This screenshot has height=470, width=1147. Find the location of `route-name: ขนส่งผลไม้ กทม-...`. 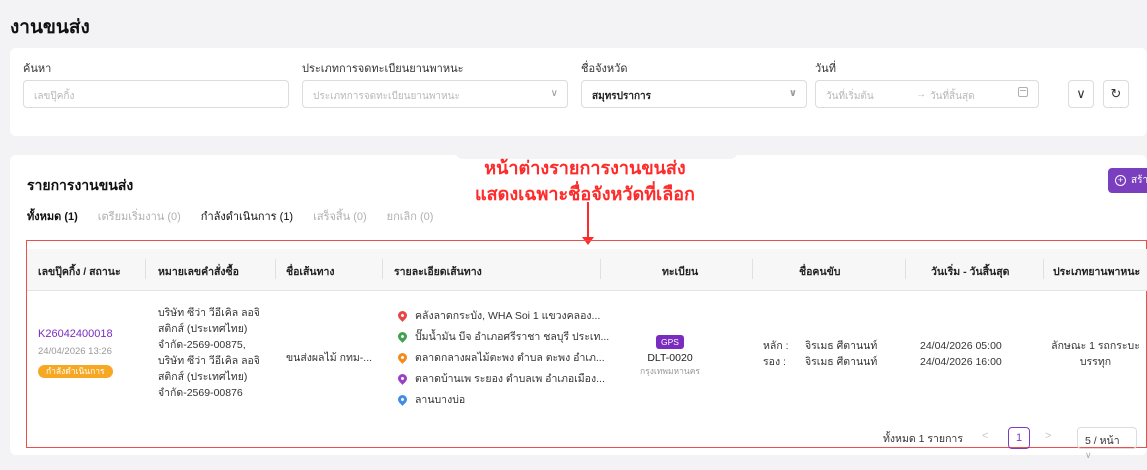

route-name: ขนส่งผลไม้ กทม-... is located at coordinates (329, 358).